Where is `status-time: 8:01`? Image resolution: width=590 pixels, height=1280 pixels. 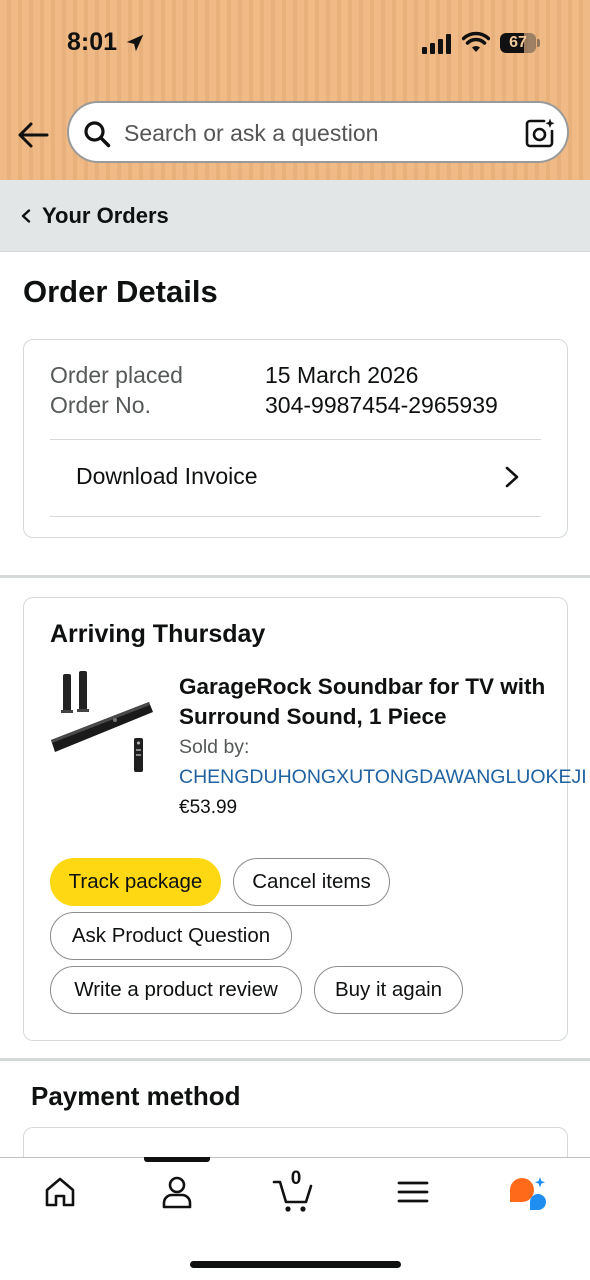
status-time: 8:01 is located at coordinates (92, 42).